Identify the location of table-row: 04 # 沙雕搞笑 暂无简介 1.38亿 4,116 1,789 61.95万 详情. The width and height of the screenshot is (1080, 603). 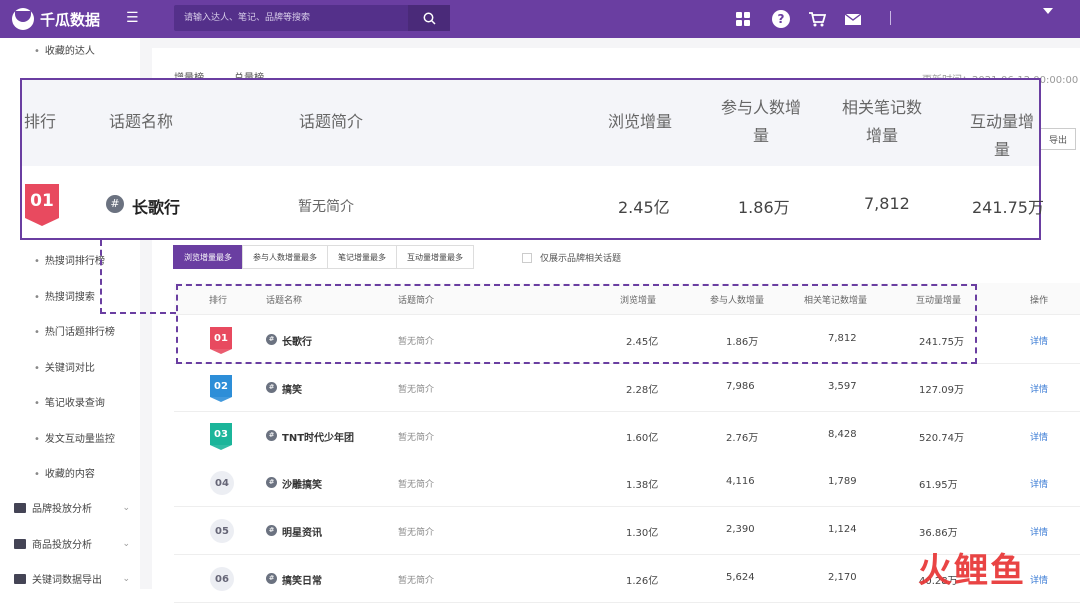
(627, 483).